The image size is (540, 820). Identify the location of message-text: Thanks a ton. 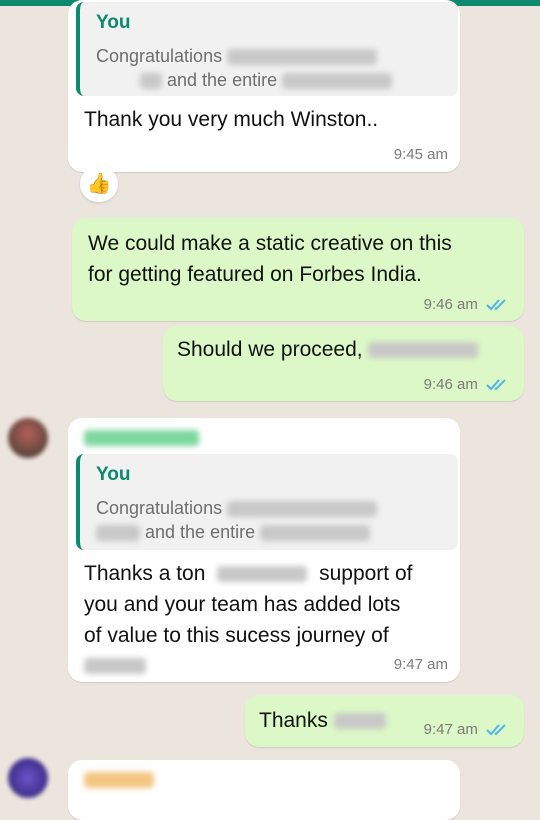
(145, 573).